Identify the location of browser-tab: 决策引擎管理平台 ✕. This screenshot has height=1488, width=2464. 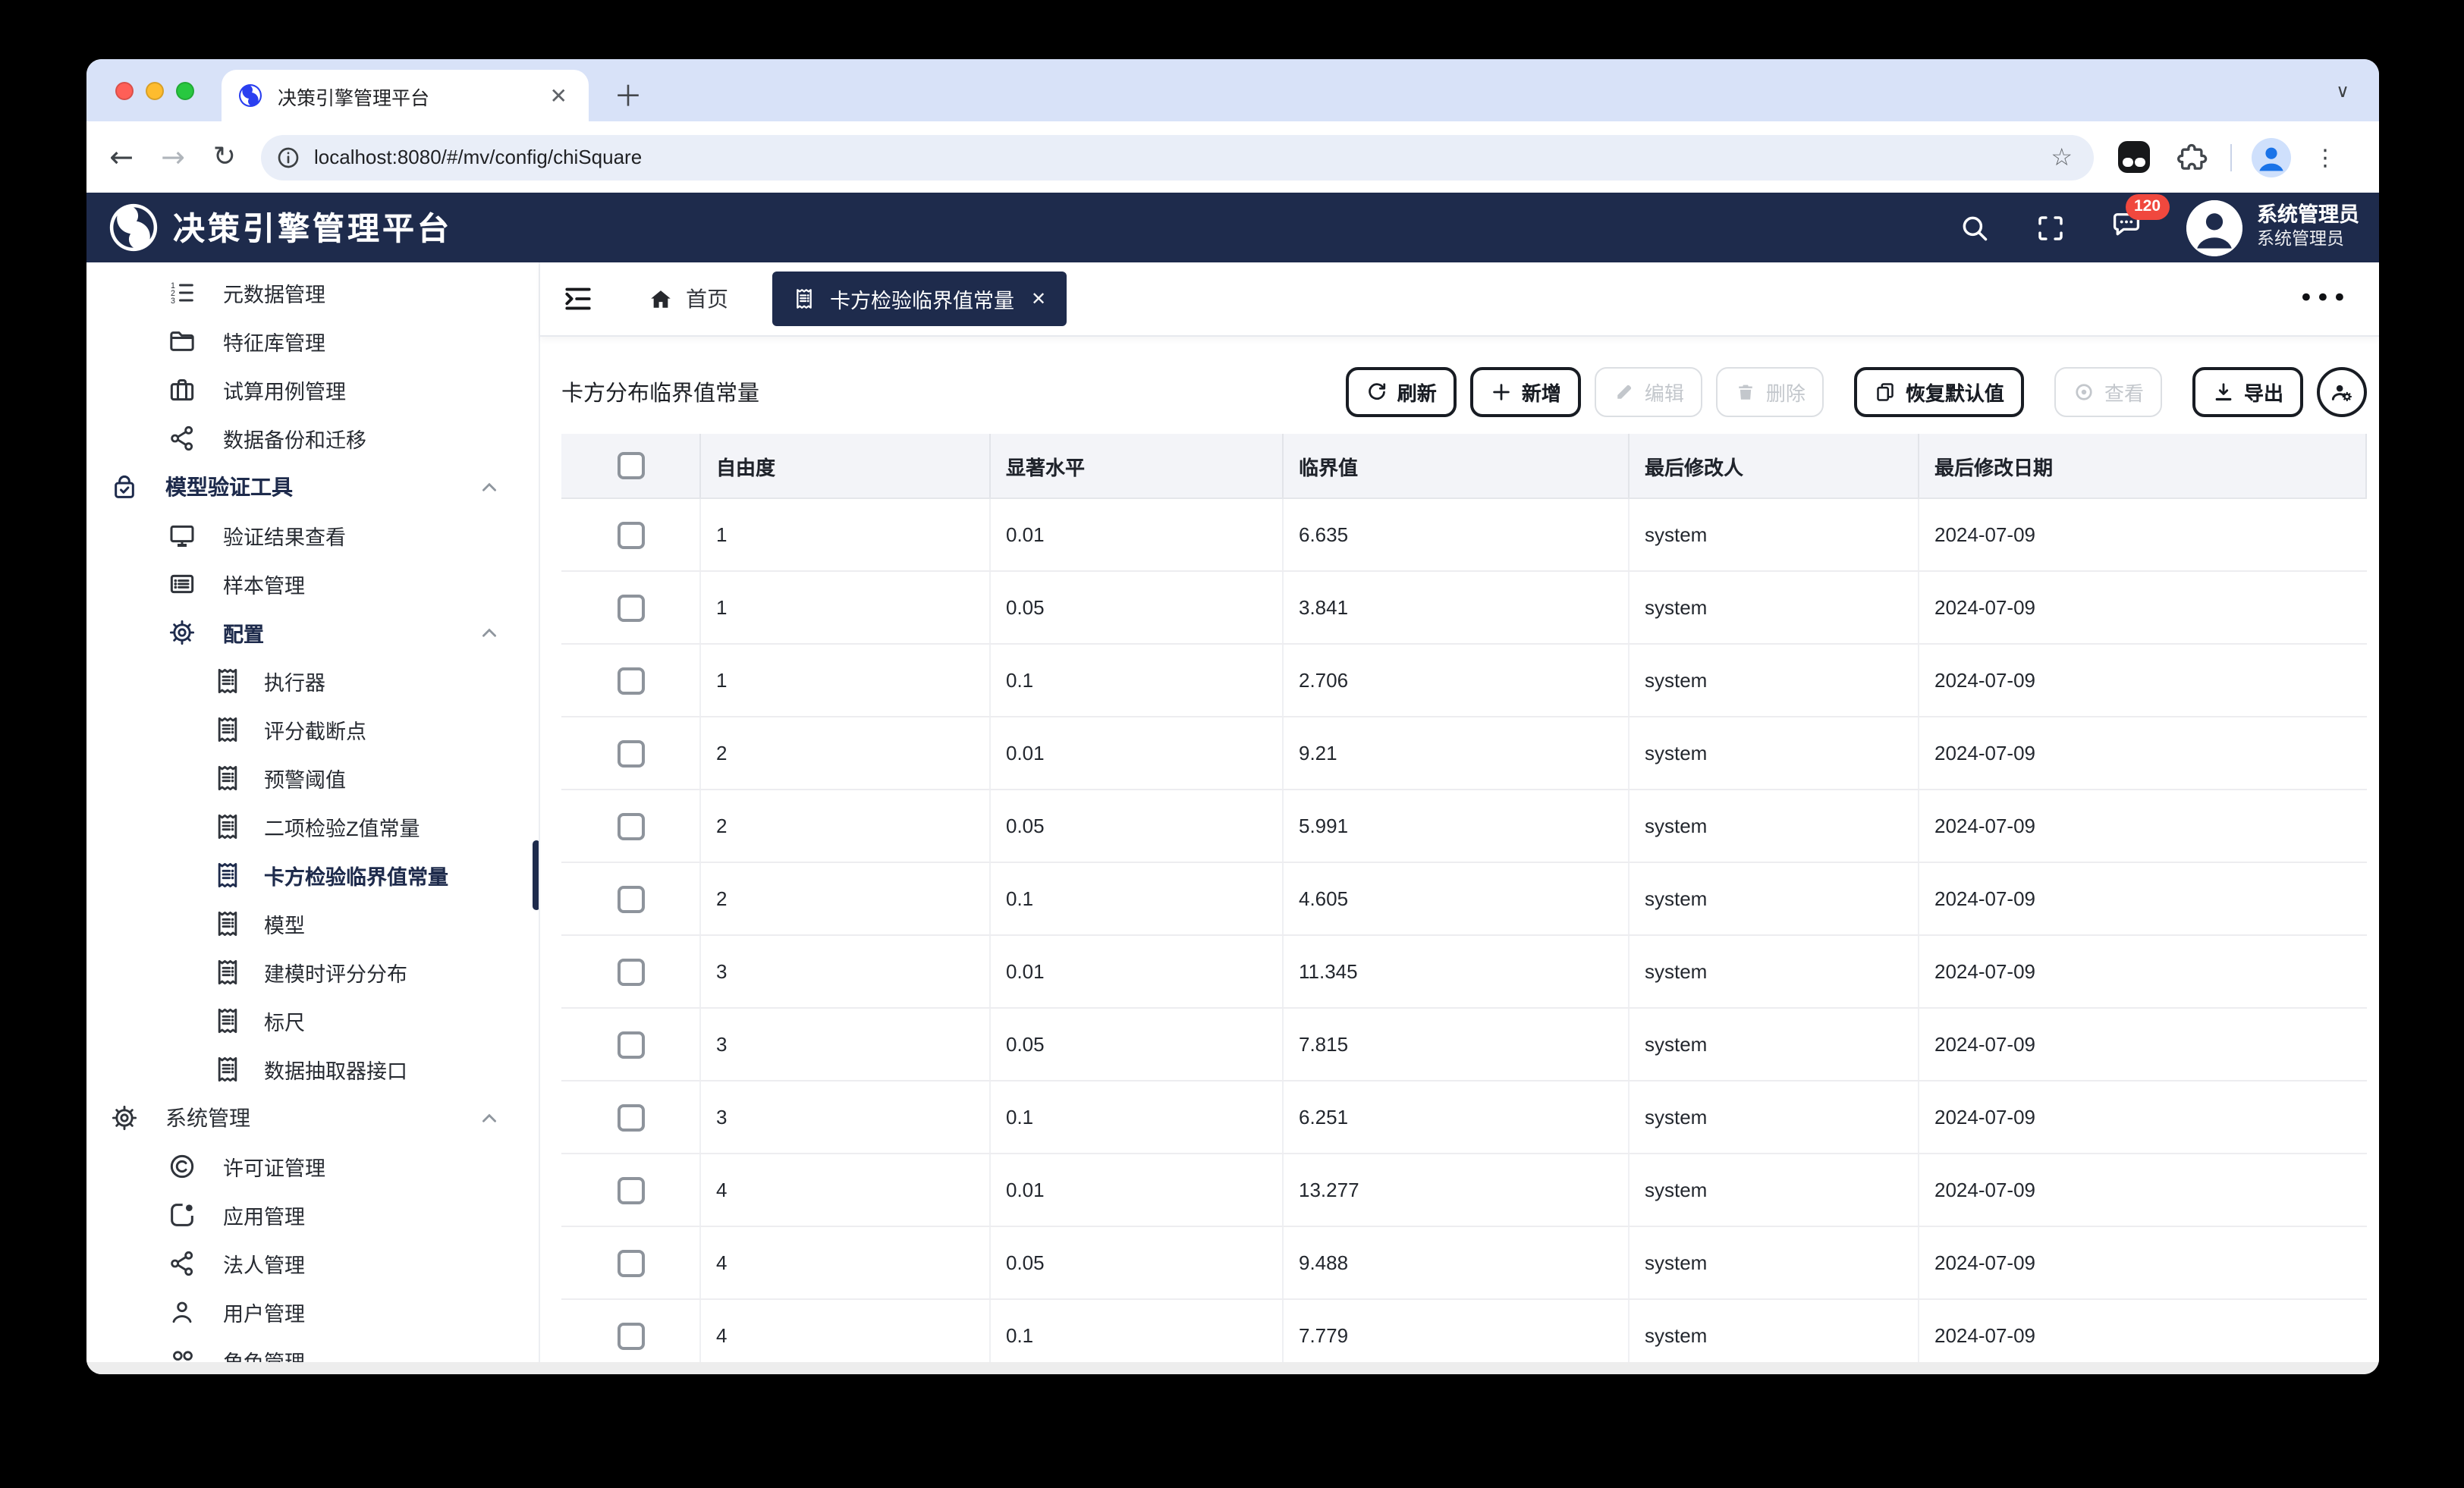
(405, 95).